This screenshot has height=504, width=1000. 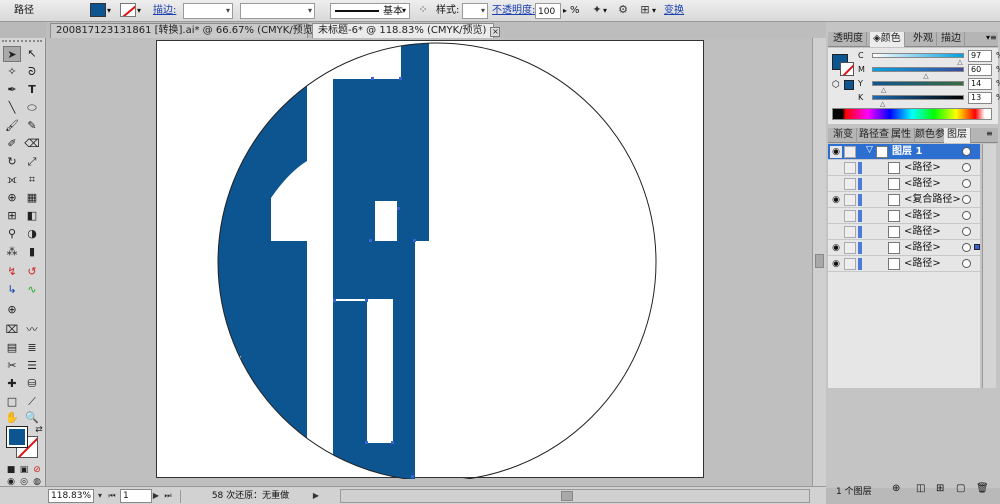 I want to click on fill-color-swatch, so click(x=98, y=10).